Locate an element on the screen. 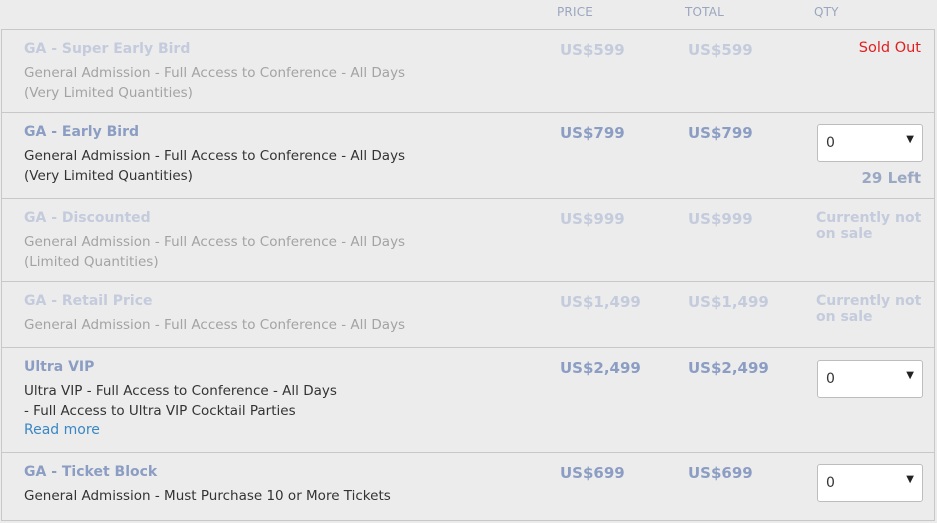 The height and width of the screenshot is (523, 937). ticket-name: GA - Retail Price is located at coordinates (88, 301).